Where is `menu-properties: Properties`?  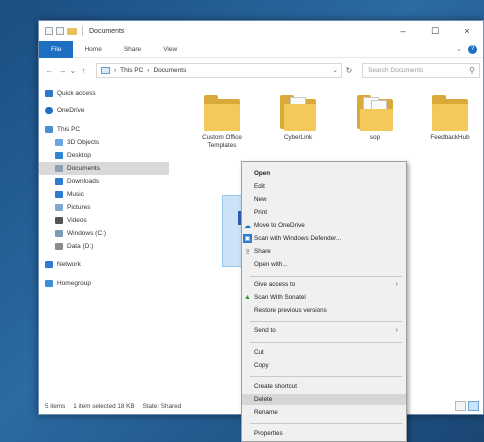 menu-properties: Properties is located at coordinates (324, 433).